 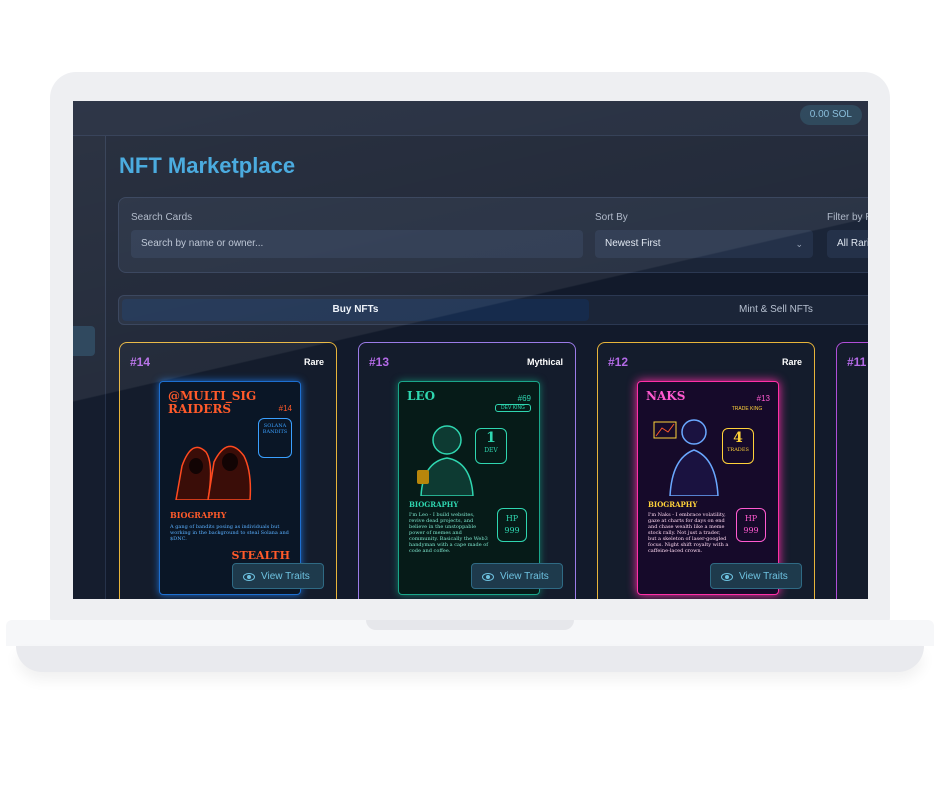 I want to click on crown-badge: TRADE KING, so click(x=747, y=409).